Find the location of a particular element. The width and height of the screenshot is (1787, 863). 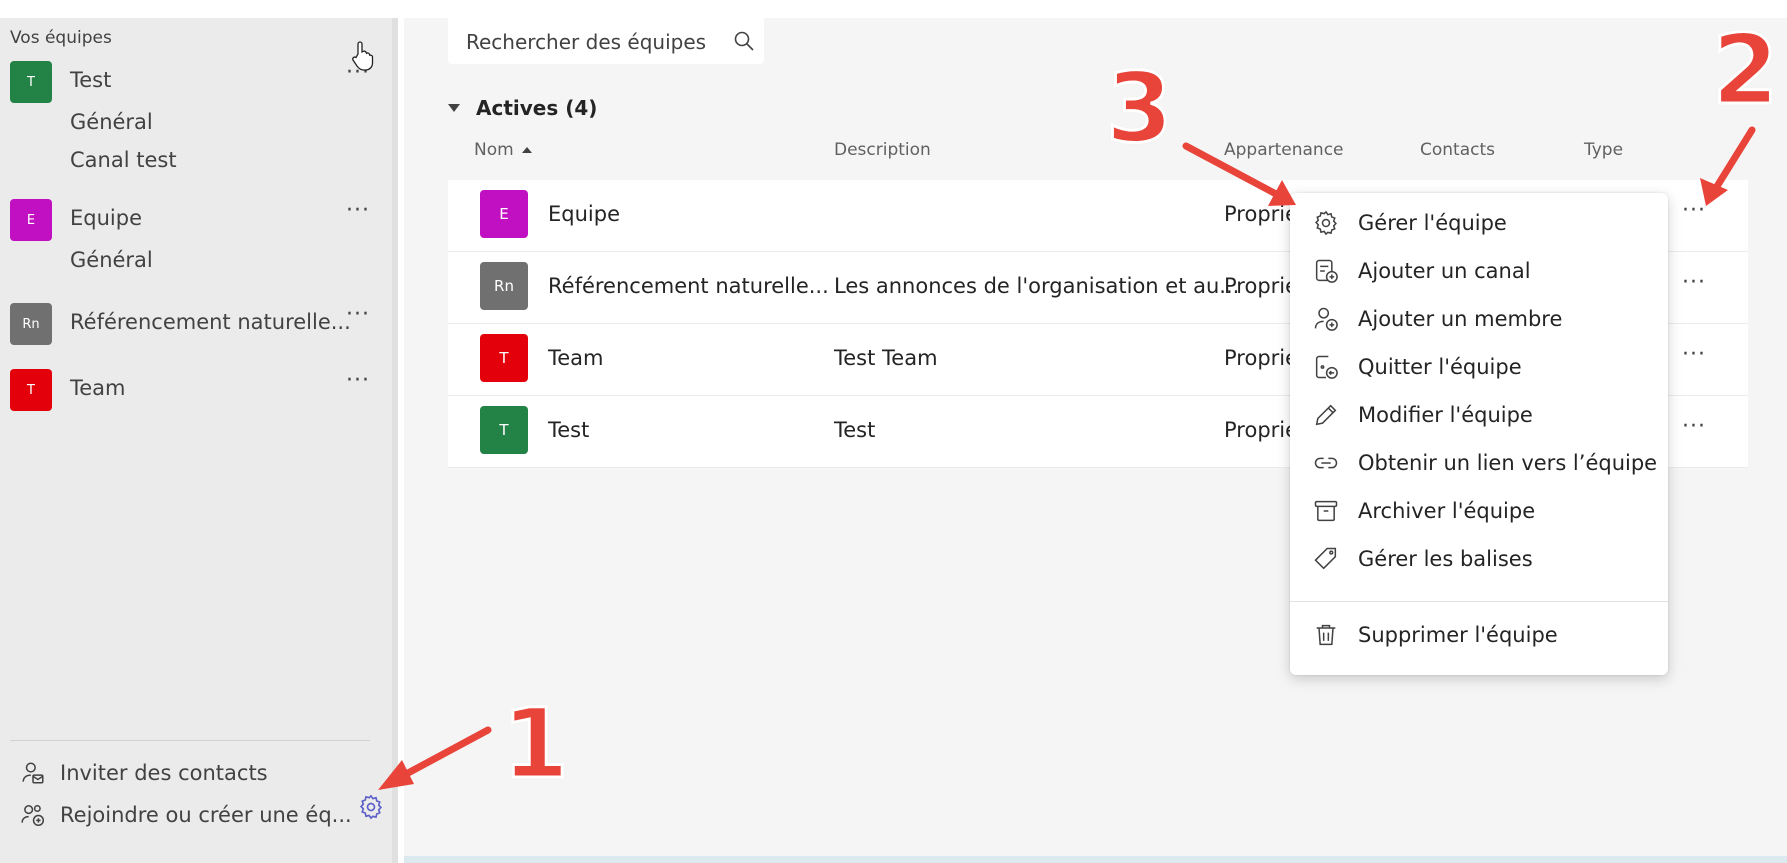

caret-down-icon is located at coordinates (454, 108).